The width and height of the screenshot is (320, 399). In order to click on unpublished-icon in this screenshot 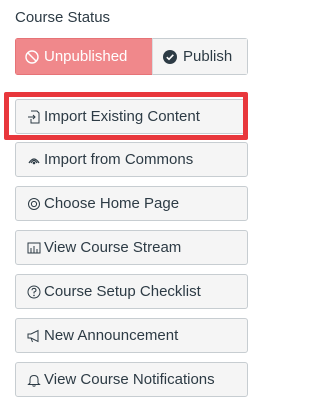, I will do `click(32, 56)`.